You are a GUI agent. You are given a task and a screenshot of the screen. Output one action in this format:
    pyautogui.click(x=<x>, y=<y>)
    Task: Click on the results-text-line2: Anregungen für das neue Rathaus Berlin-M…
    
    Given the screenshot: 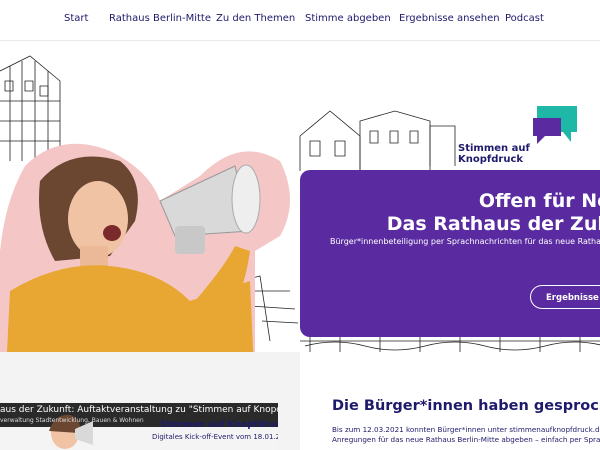 What is the action you would take?
    pyautogui.click(x=466, y=439)
    